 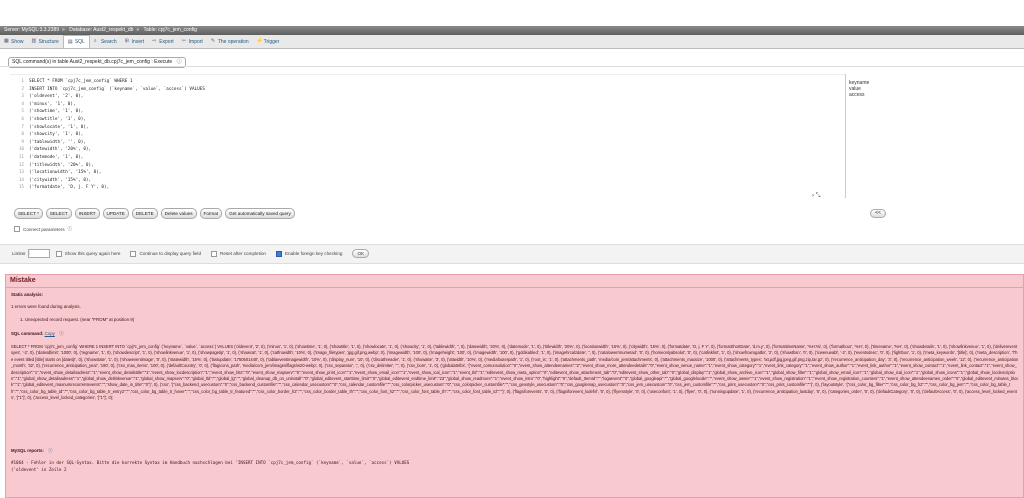 I want to click on option-reset-after-completion: Reset after completion, so click(x=238, y=253).